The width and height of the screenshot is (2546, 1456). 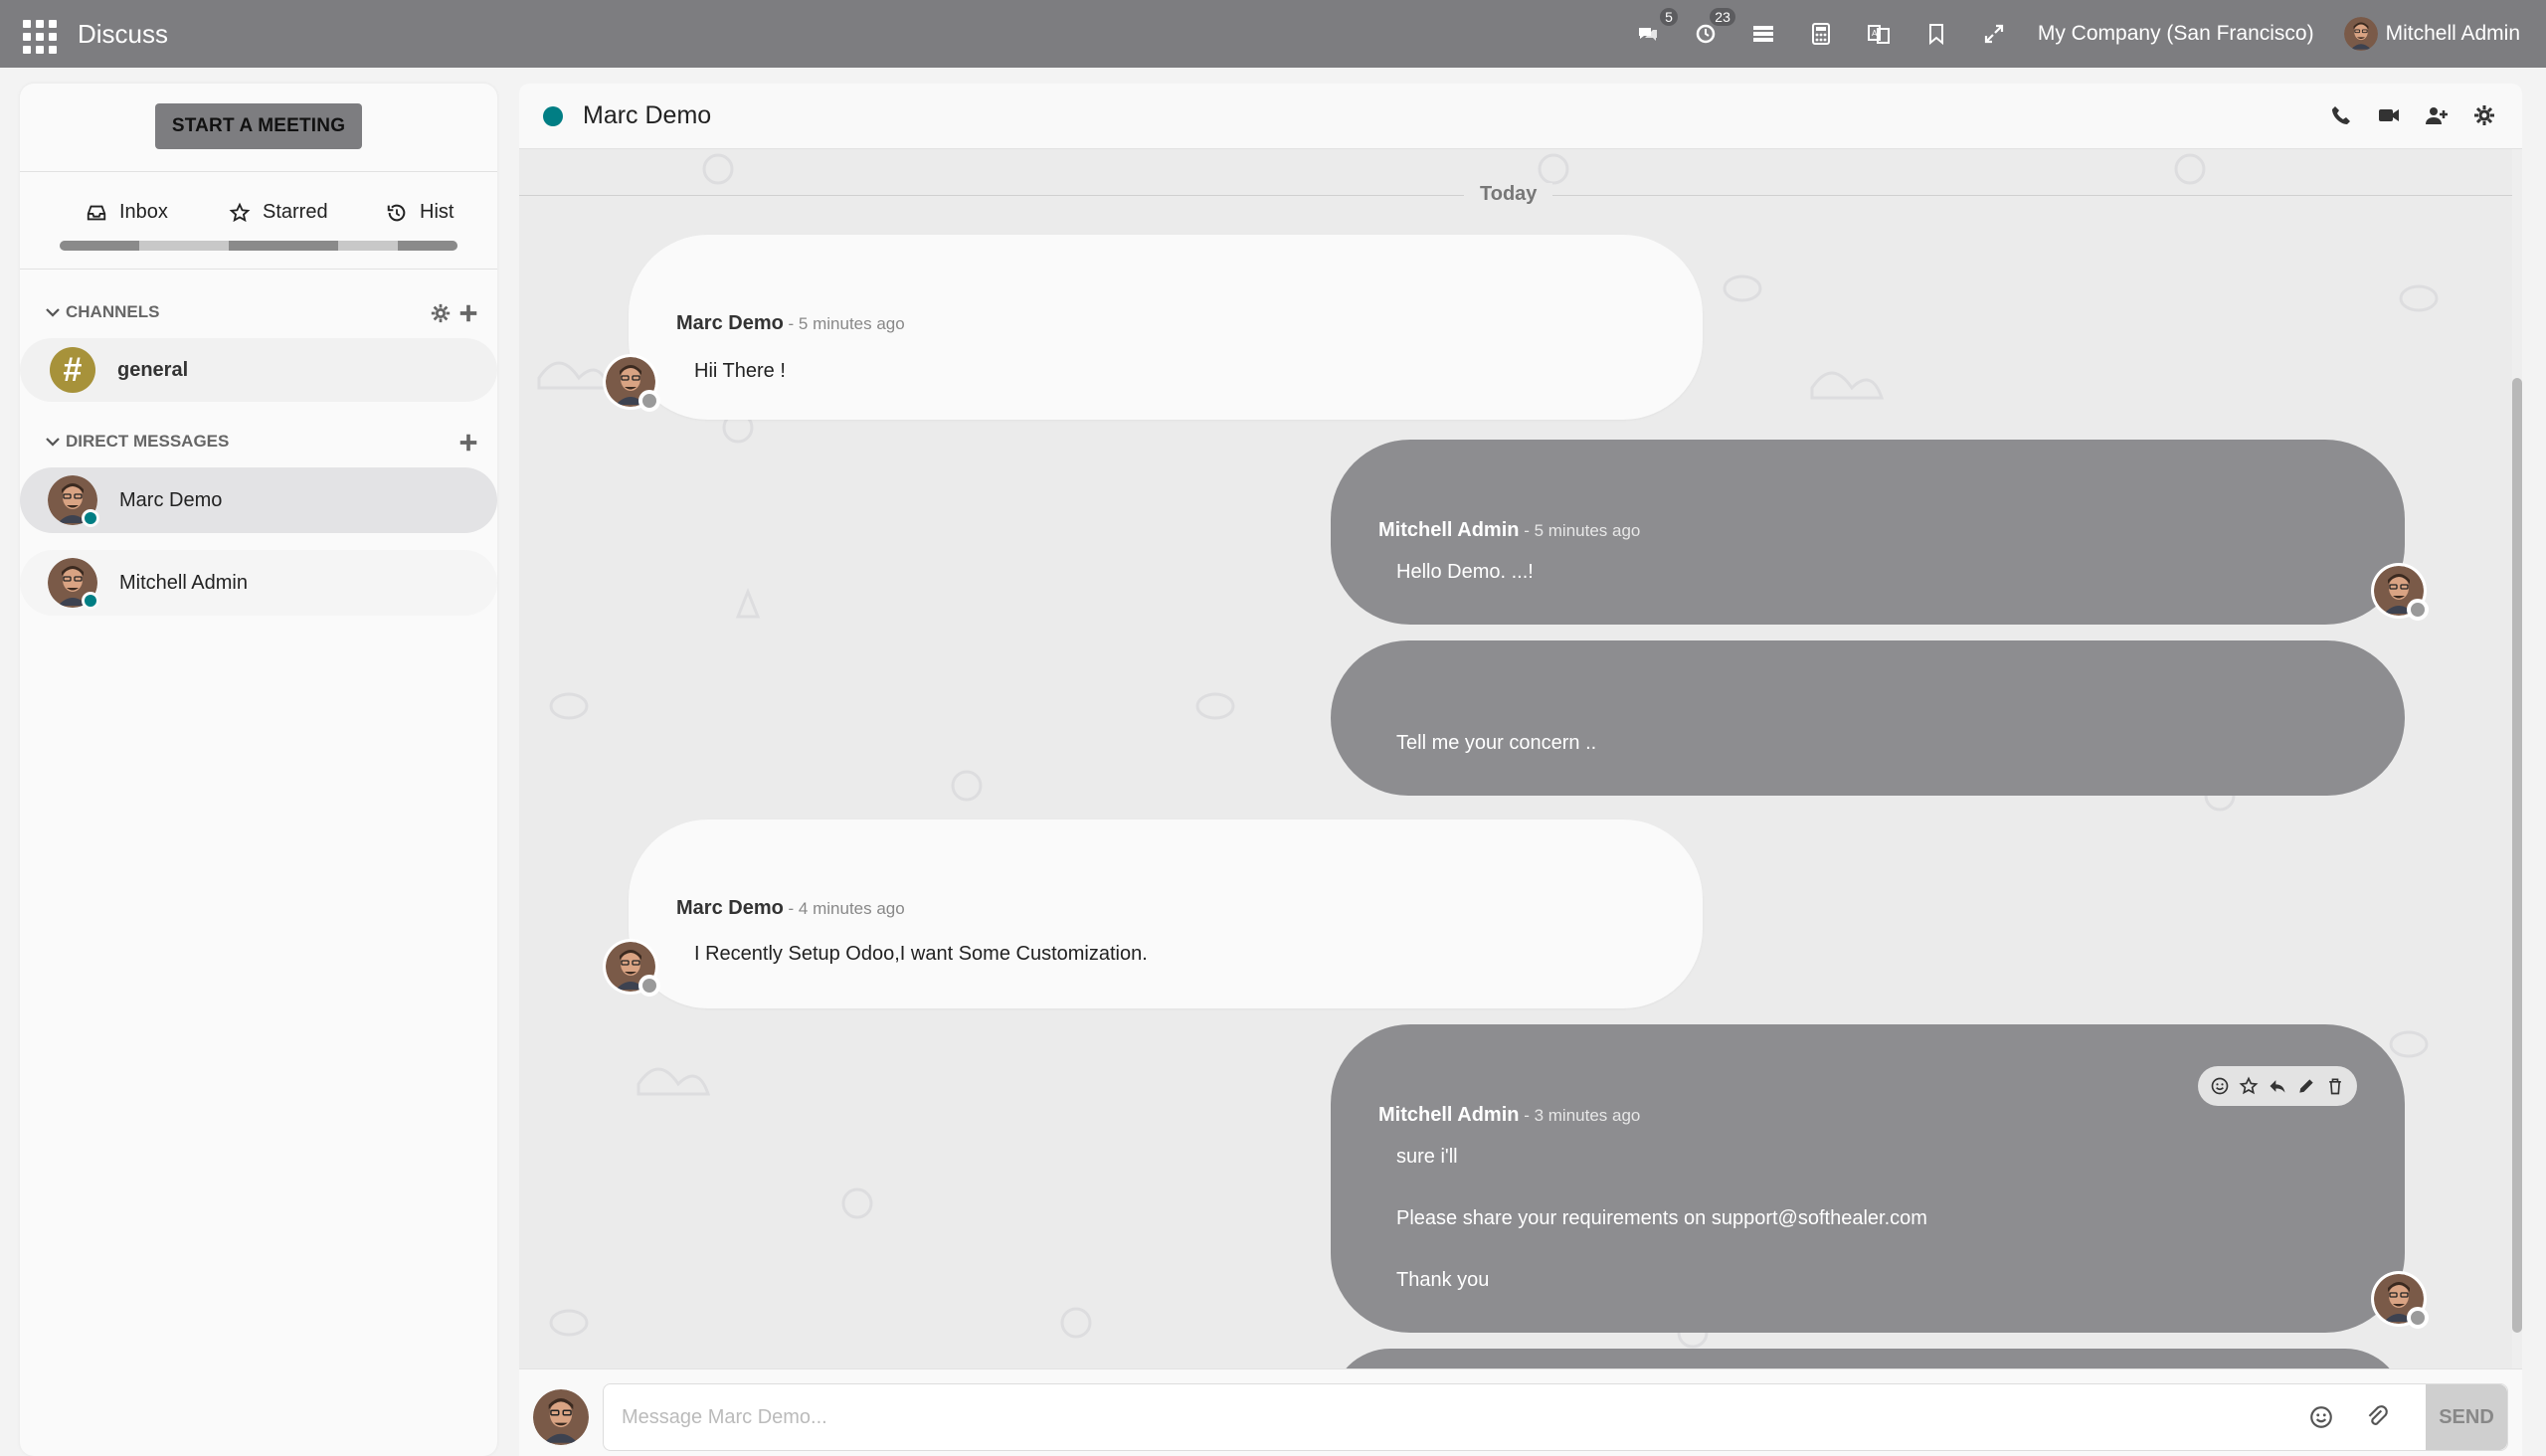 What do you see at coordinates (2361, 34) in the screenshot?
I see `user-avatar` at bounding box center [2361, 34].